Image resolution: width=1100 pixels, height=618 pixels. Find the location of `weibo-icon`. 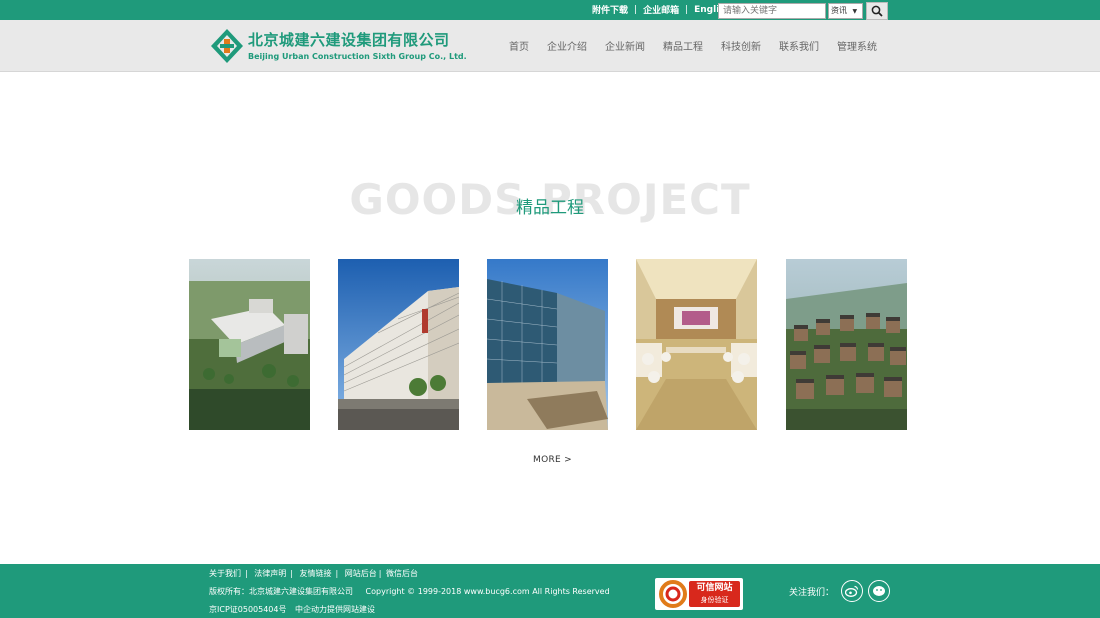

weibo-icon is located at coordinates (852, 591).